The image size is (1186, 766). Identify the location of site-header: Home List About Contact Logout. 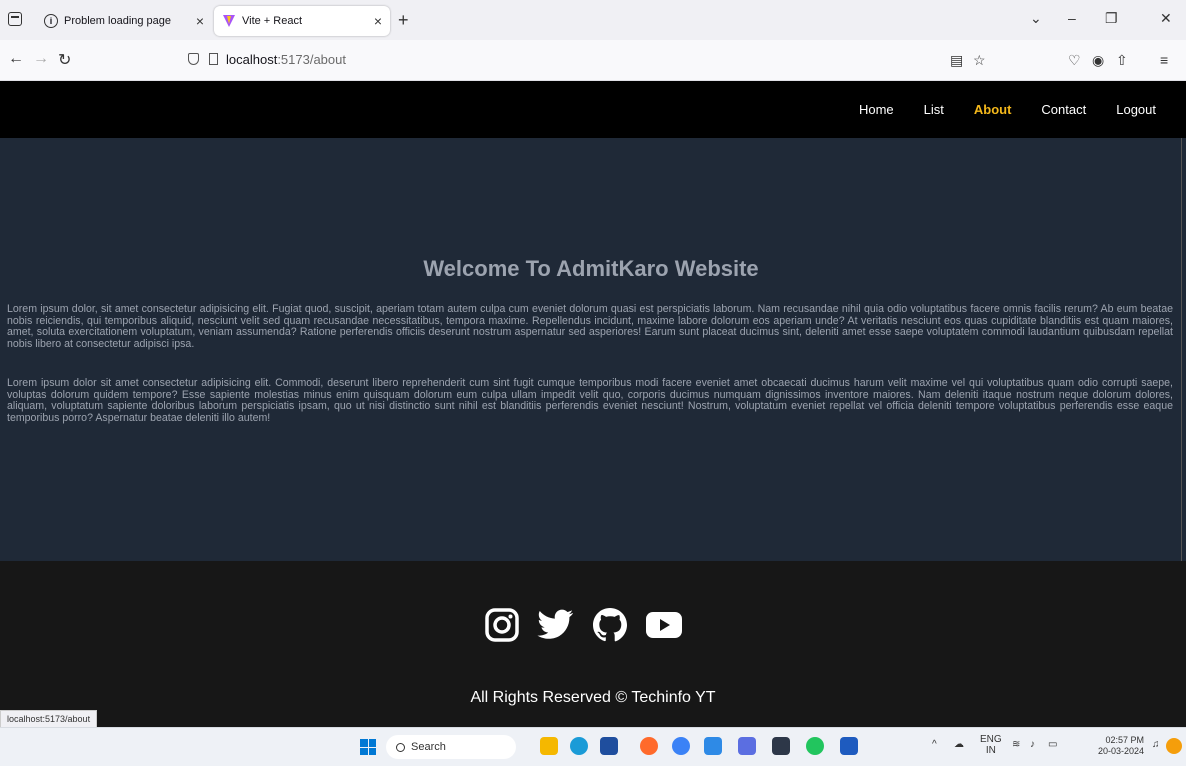
(593, 109).